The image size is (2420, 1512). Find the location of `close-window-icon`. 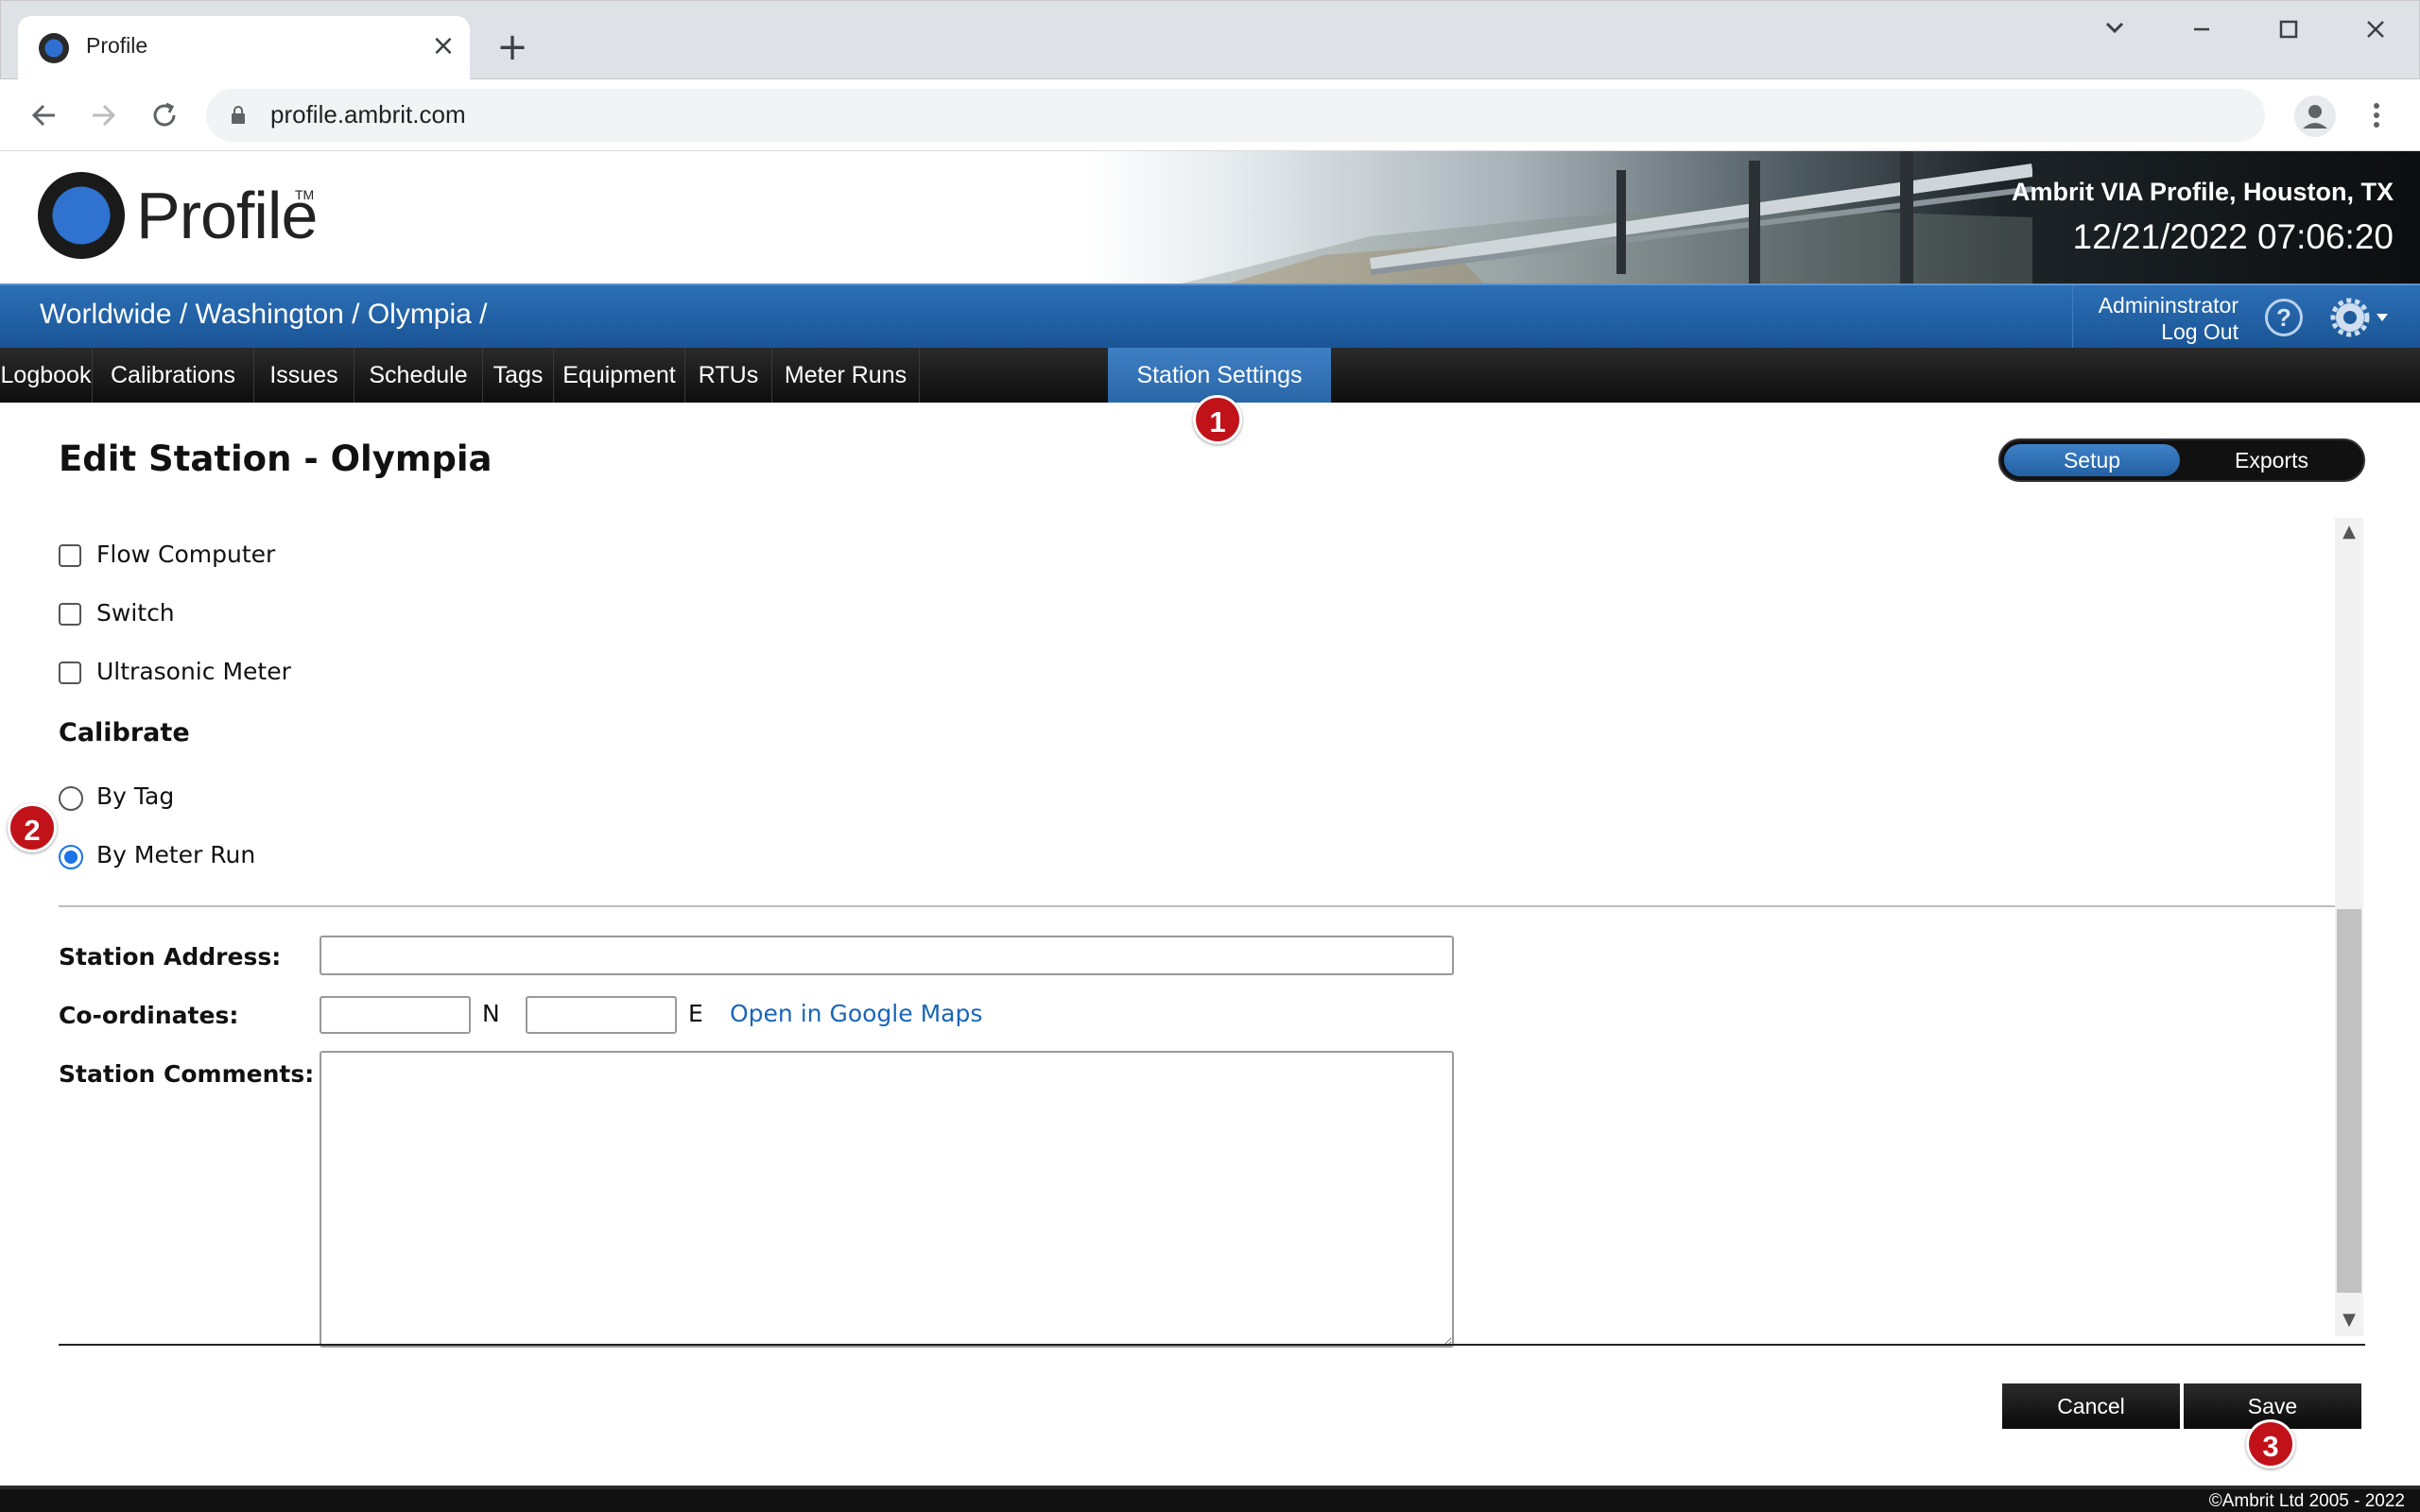

close-window-icon is located at coordinates (2375, 29).